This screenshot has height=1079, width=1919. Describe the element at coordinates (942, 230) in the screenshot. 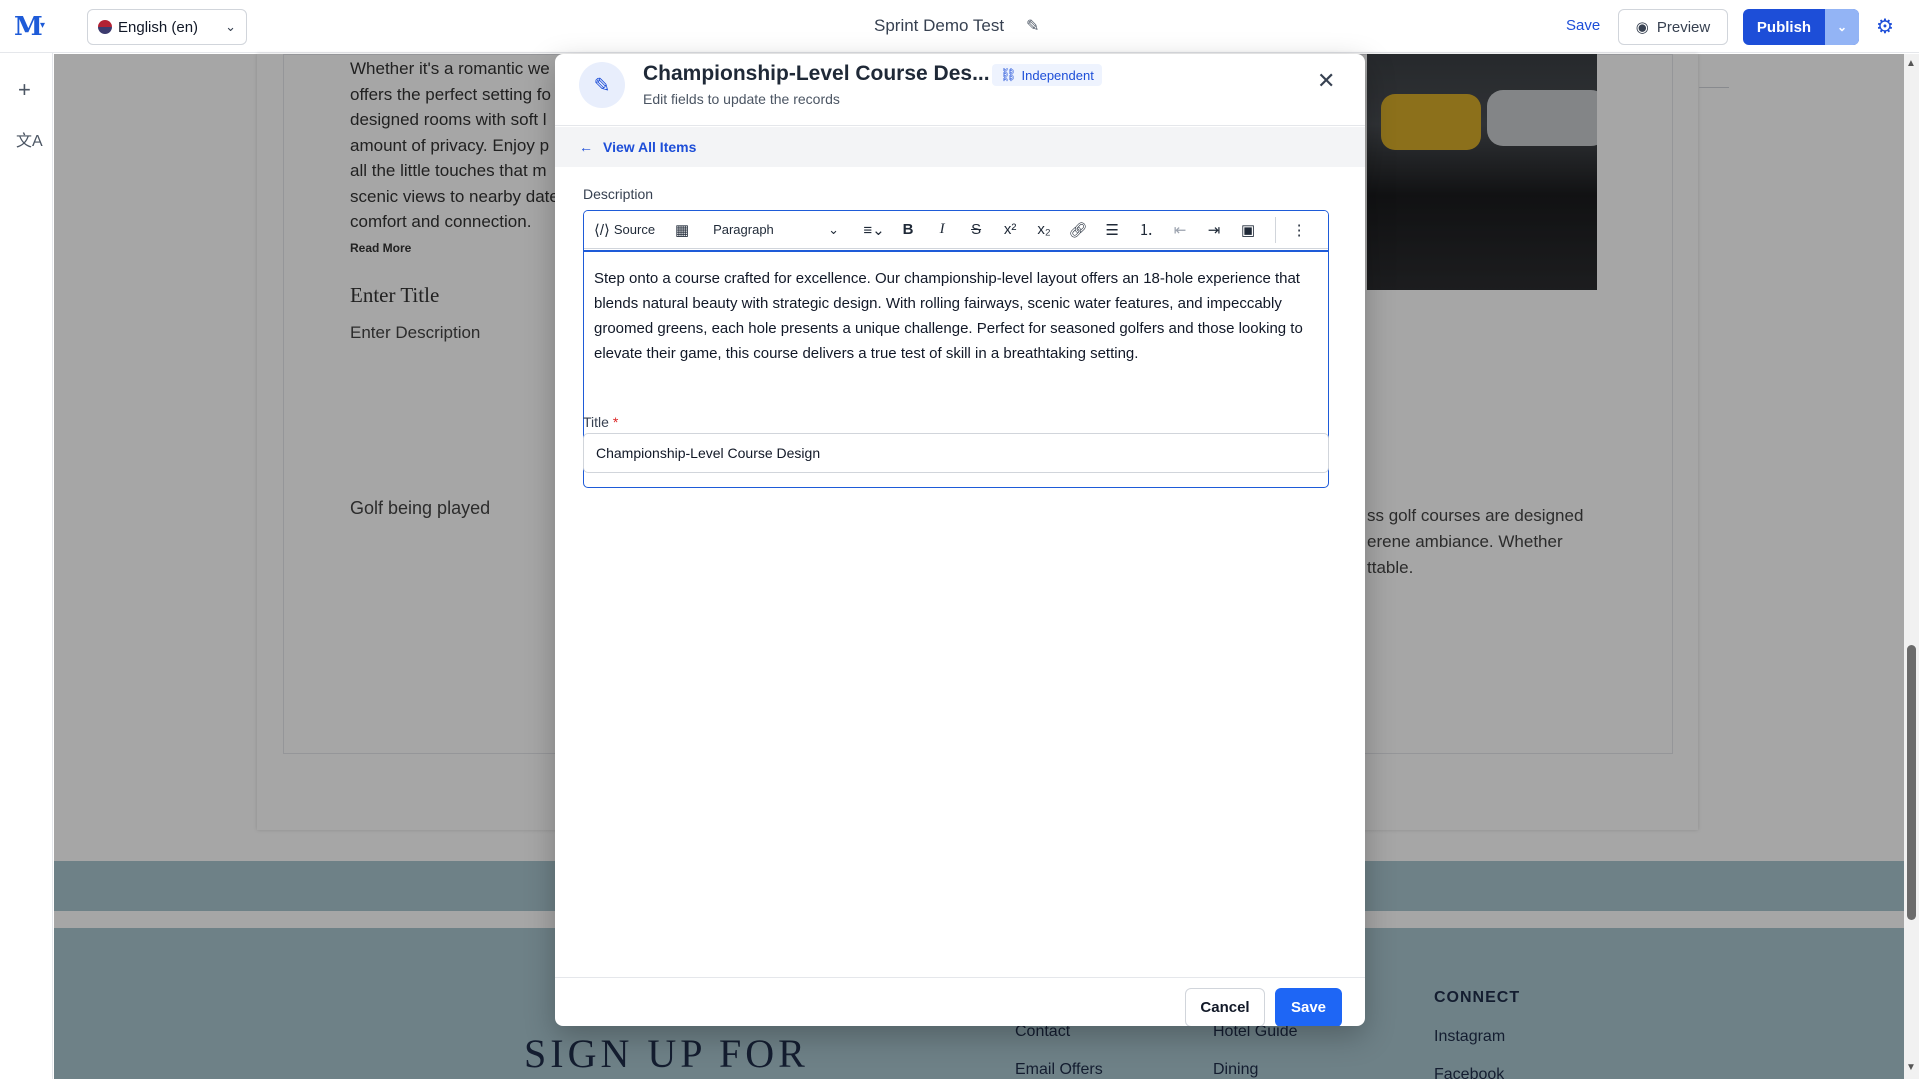

I see `italic-icon: I` at that location.